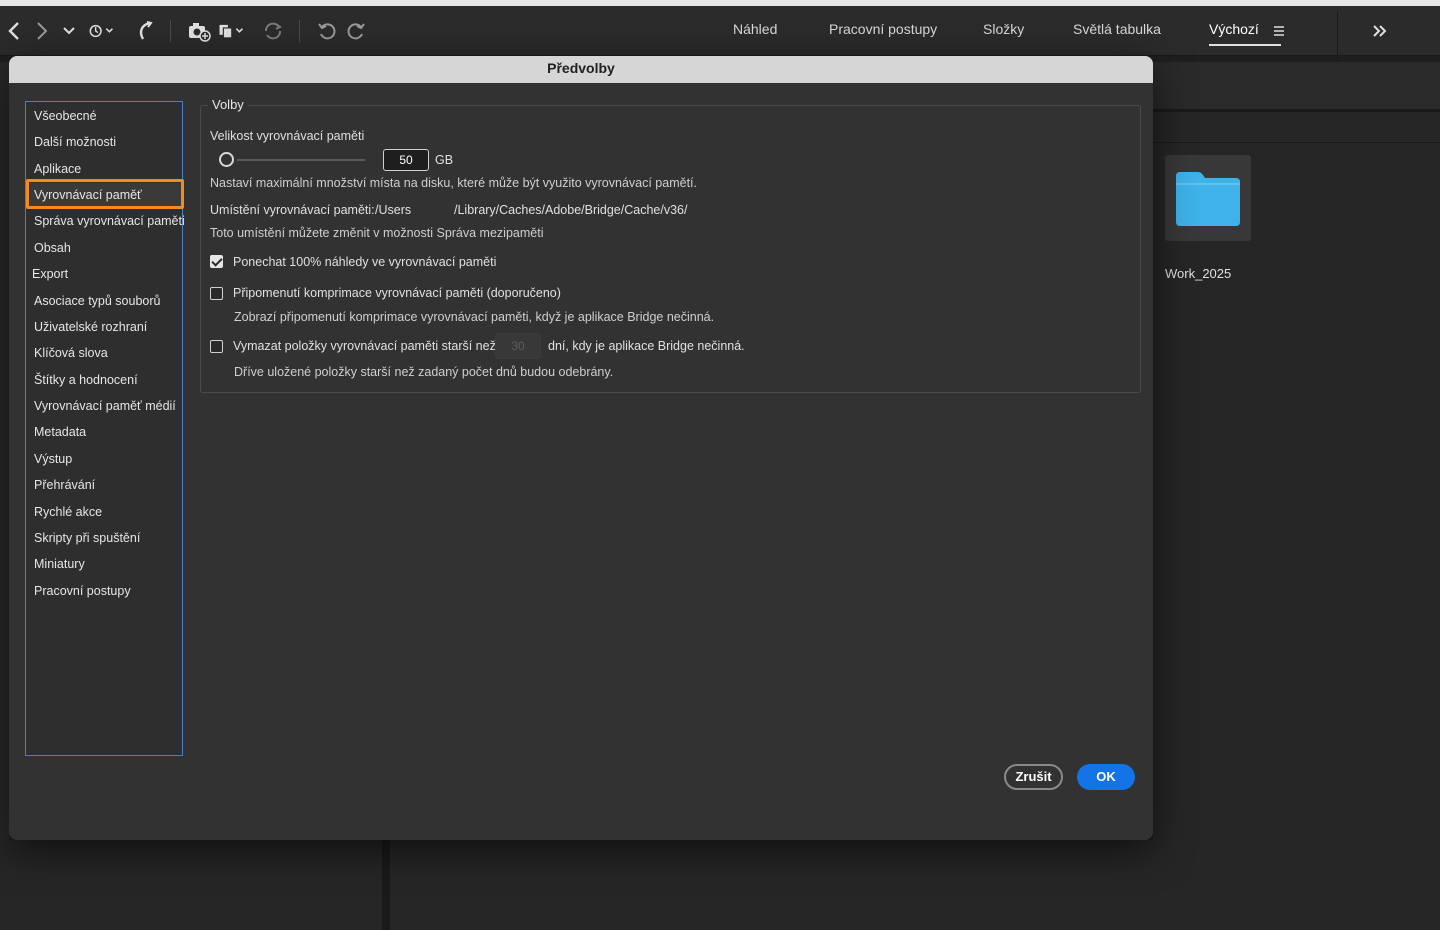 Image resolution: width=1440 pixels, height=930 pixels. Describe the element at coordinates (105, 406) in the screenshot. I see `category-vyrovnavaci-pamet-medii: Vyrovnávací paměť médií` at that location.